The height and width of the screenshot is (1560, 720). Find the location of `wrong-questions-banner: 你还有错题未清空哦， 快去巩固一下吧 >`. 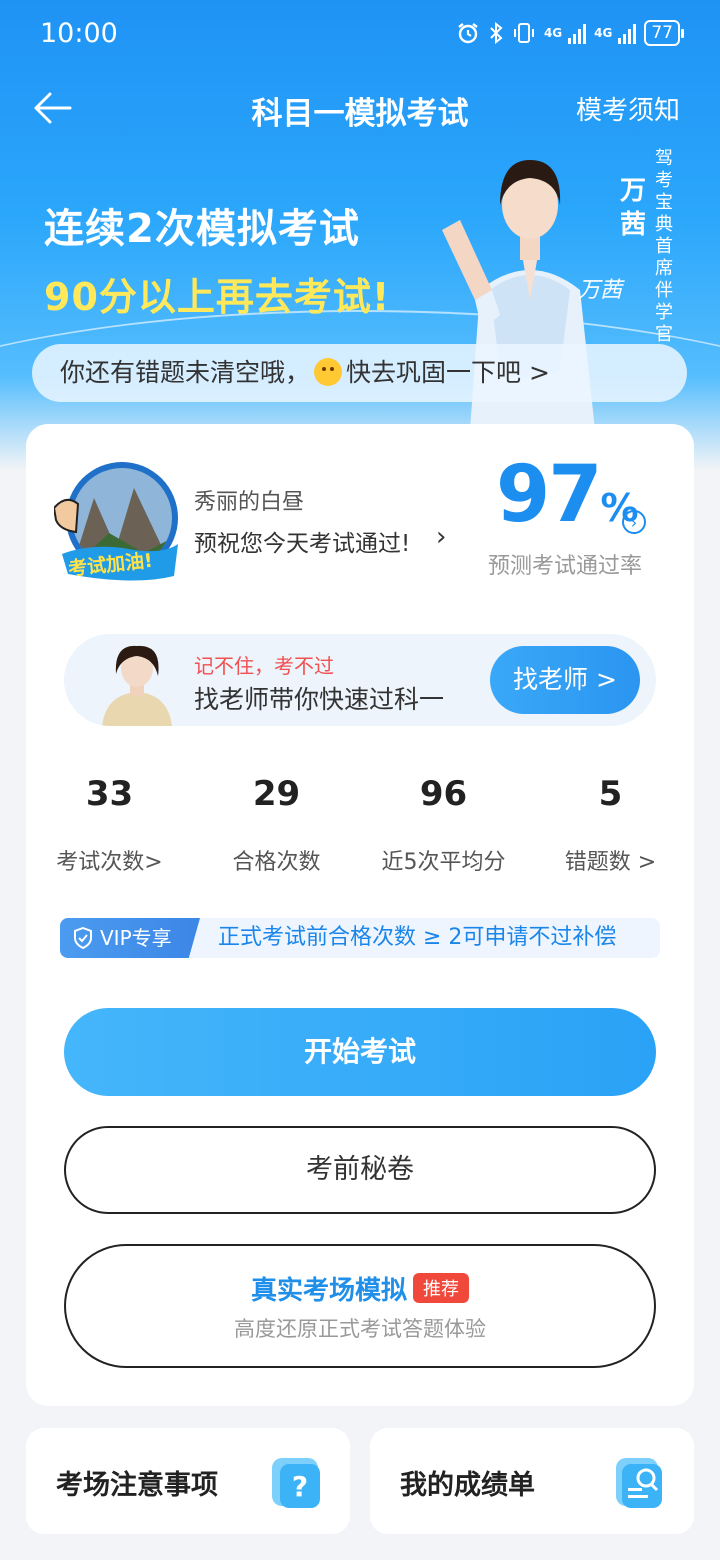

wrong-questions-banner: 你还有错题未清空哦， 快去巩固一下吧 > is located at coordinates (359, 373).